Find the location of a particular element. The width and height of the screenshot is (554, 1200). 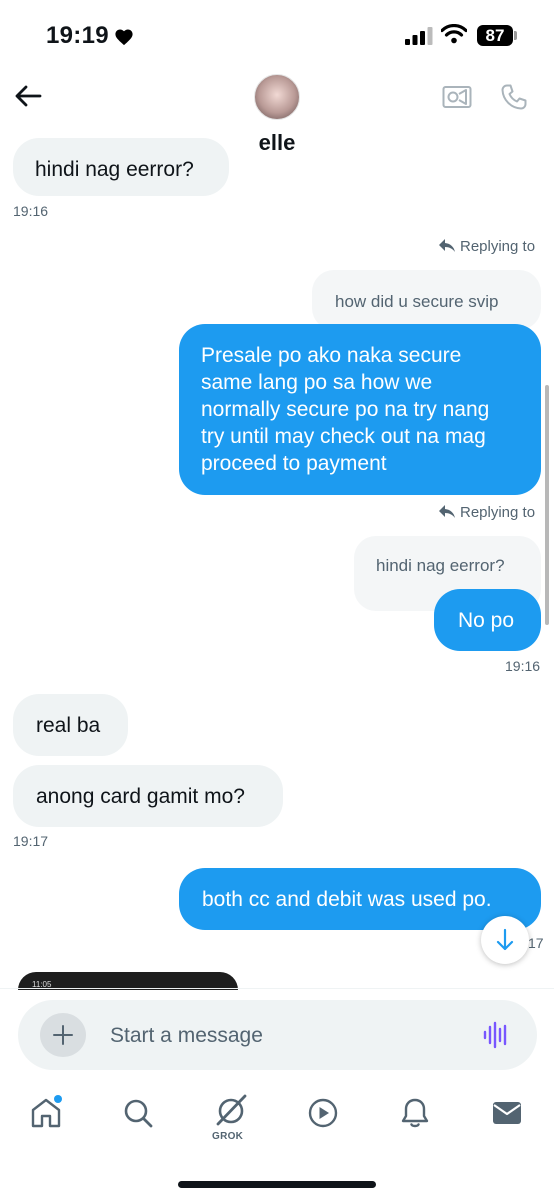

voice-message-button is located at coordinates (496, 1037).